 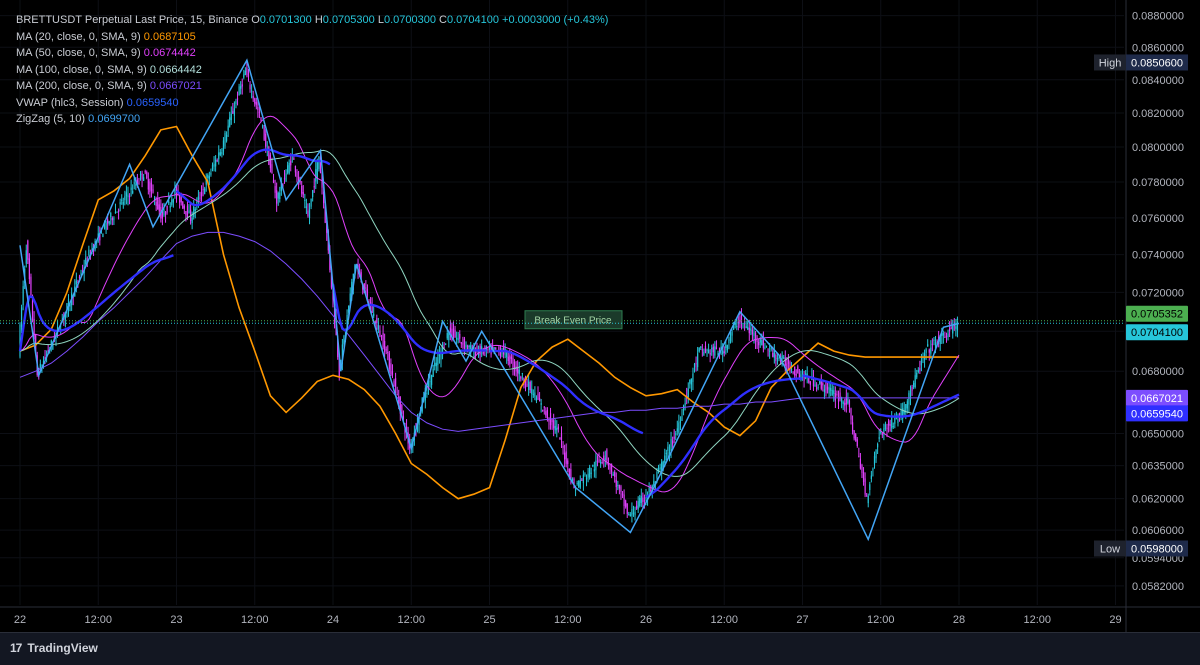 What do you see at coordinates (312, 53) in the screenshot?
I see `legend-ma50: MA (50, close, 0, SMA, 9) 0.0674442` at bounding box center [312, 53].